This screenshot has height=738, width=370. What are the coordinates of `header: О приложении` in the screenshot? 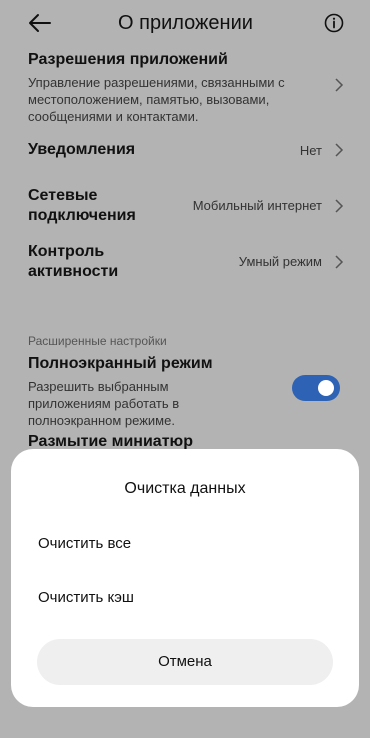 It's located at (185, 24).